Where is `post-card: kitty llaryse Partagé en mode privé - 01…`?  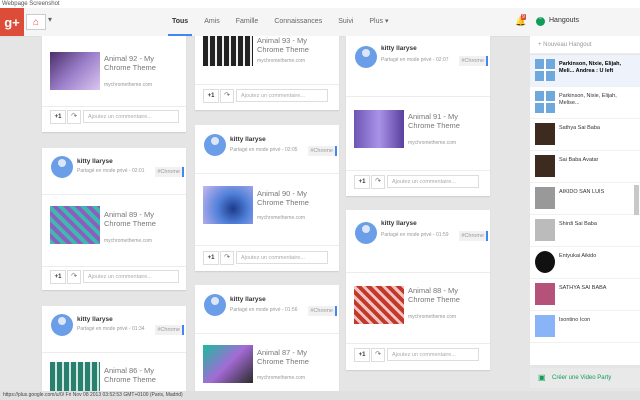
post-card: kitty llaryse Partagé en mode privé - 01… is located at coordinates (267, 338).